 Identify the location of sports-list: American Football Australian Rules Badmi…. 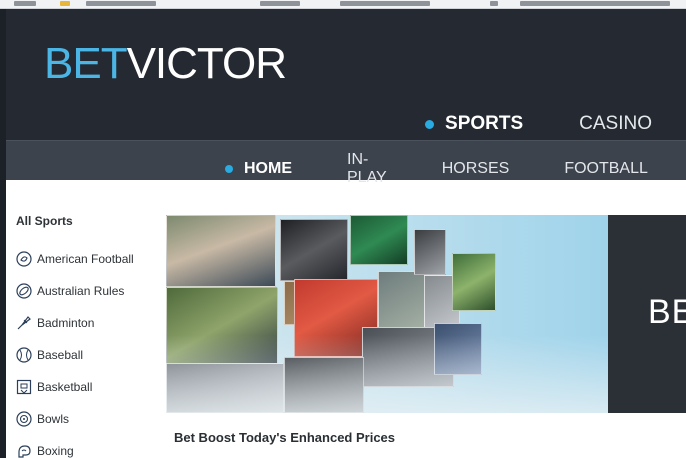
(75, 350).